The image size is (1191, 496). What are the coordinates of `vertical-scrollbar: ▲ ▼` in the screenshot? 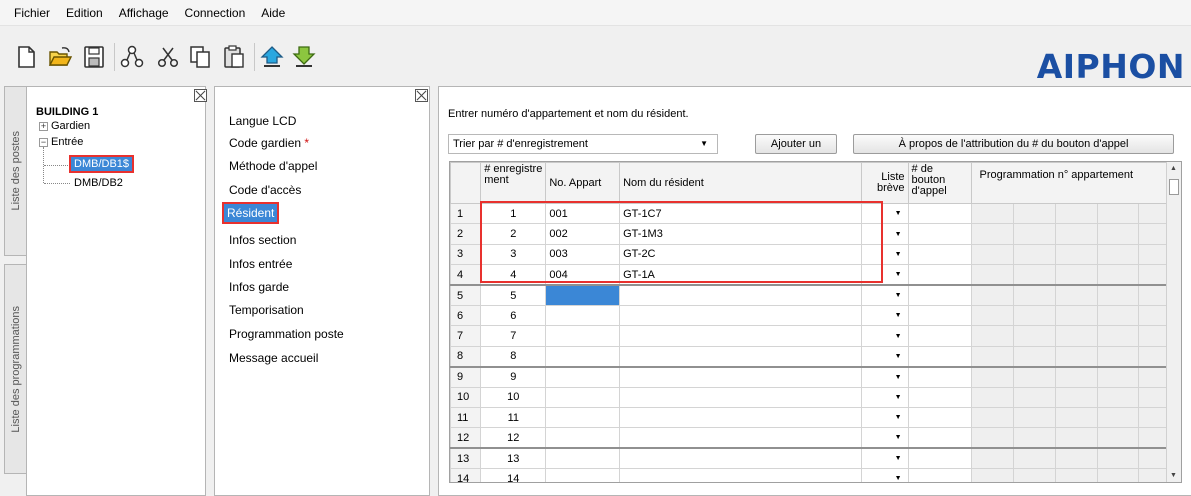 It's located at (1173, 322).